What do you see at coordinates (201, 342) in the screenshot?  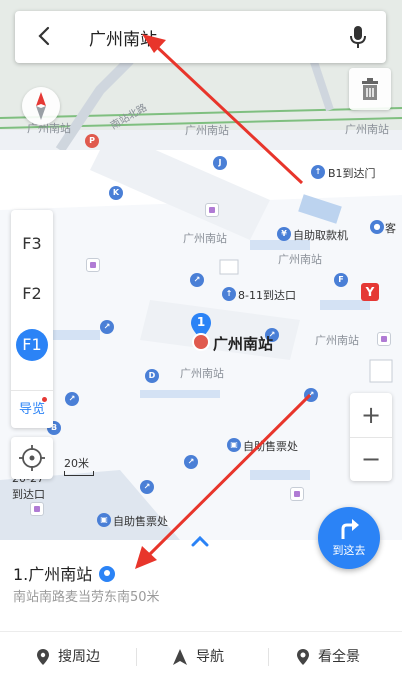 I see `railway-station-icon` at bounding box center [201, 342].